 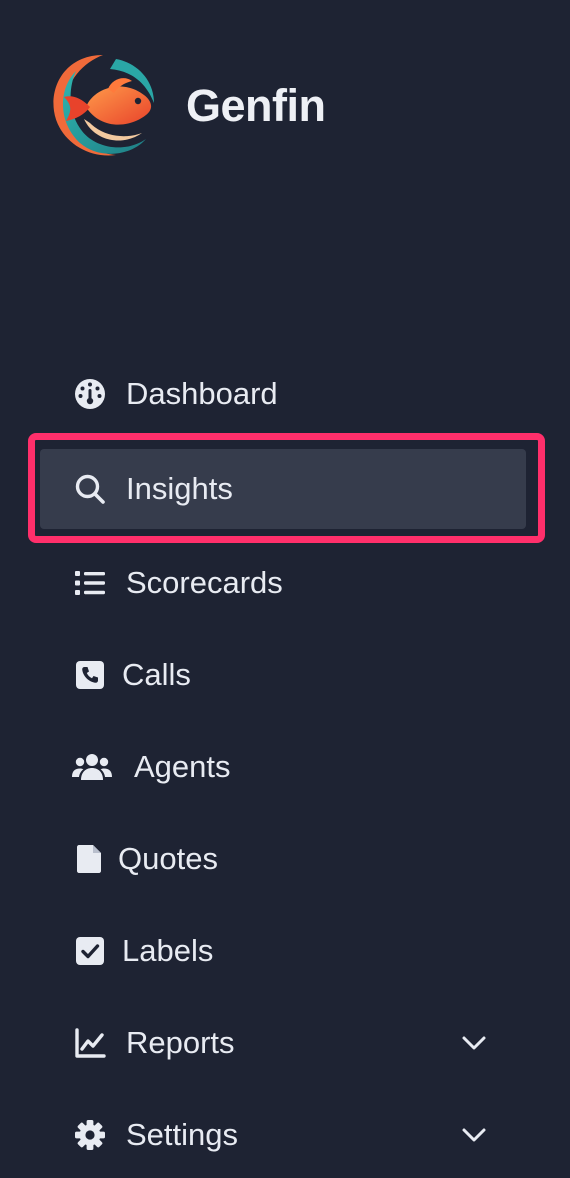 I want to click on checkbox-icon, so click(x=90, y=951).